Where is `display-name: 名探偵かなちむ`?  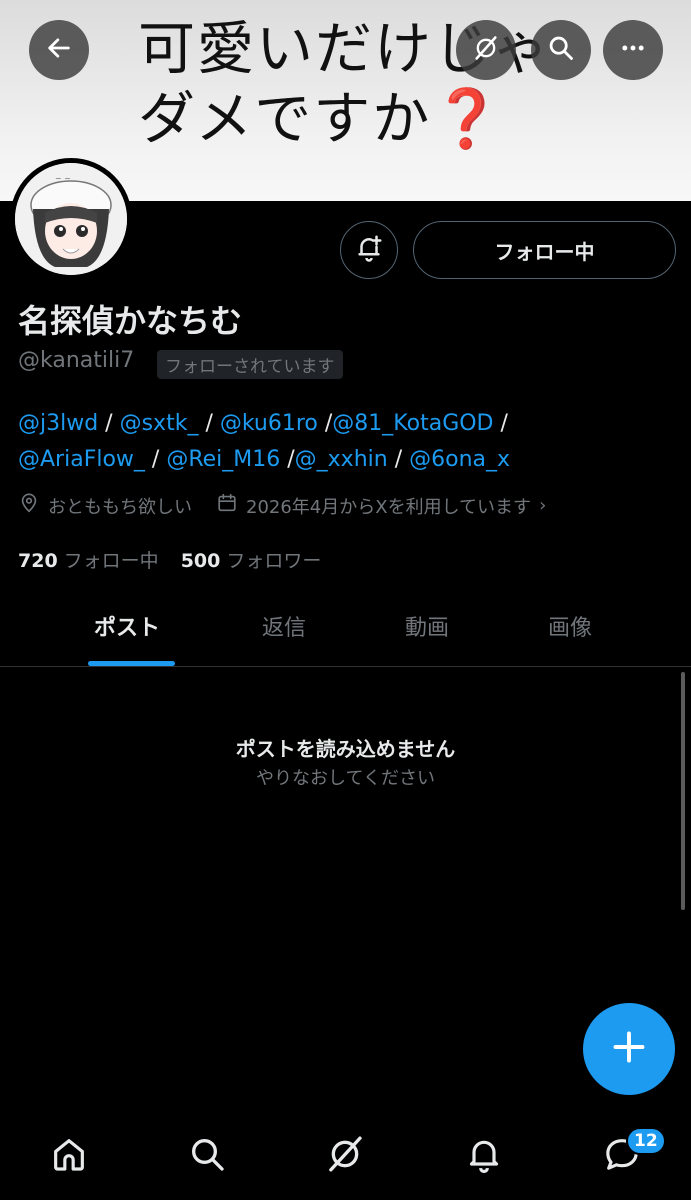 display-name: 名探偵かなちむ is located at coordinates (130, 321).